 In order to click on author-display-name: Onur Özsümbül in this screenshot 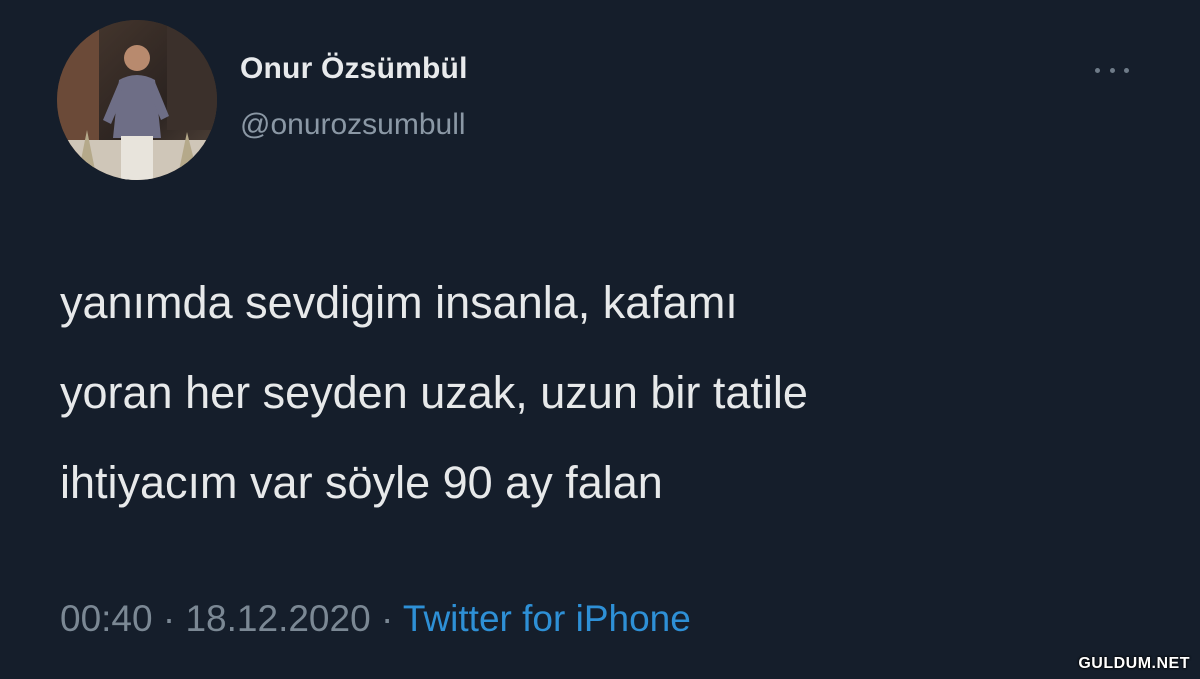, I will do `click(354, 69)`.